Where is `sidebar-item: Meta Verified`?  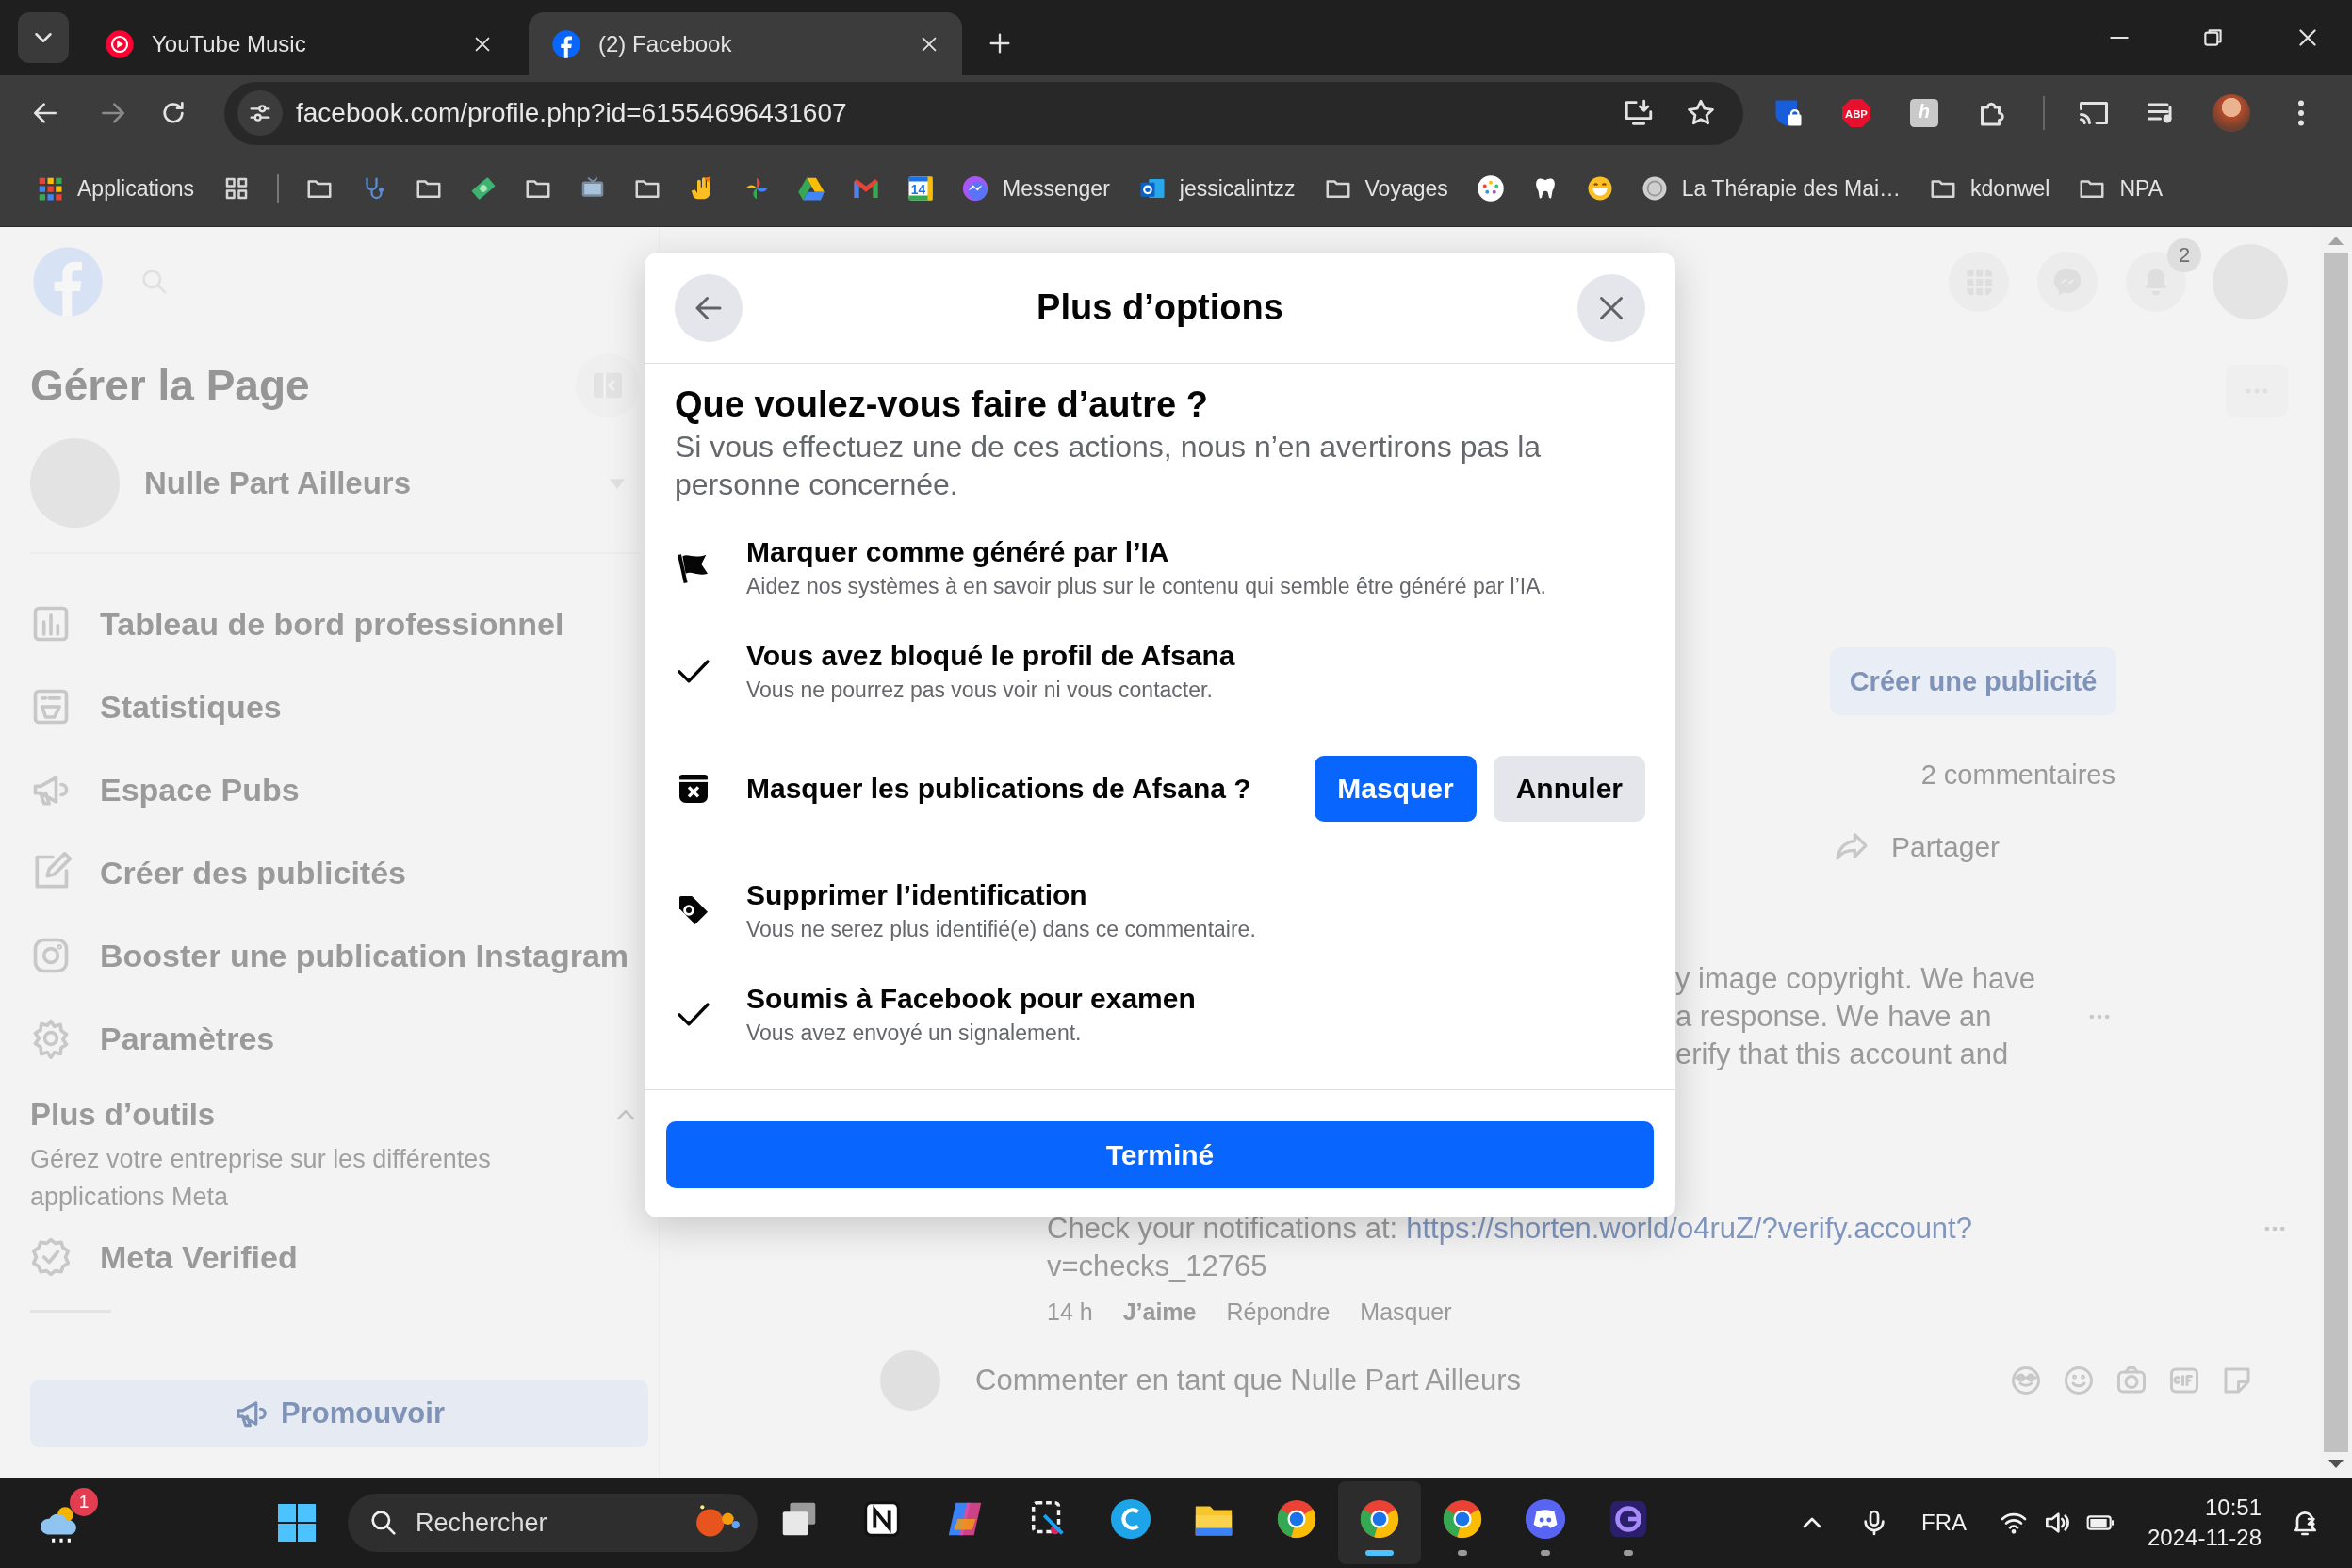
sidebar-item: Meta Verified is located at coordinates (335, 1257).